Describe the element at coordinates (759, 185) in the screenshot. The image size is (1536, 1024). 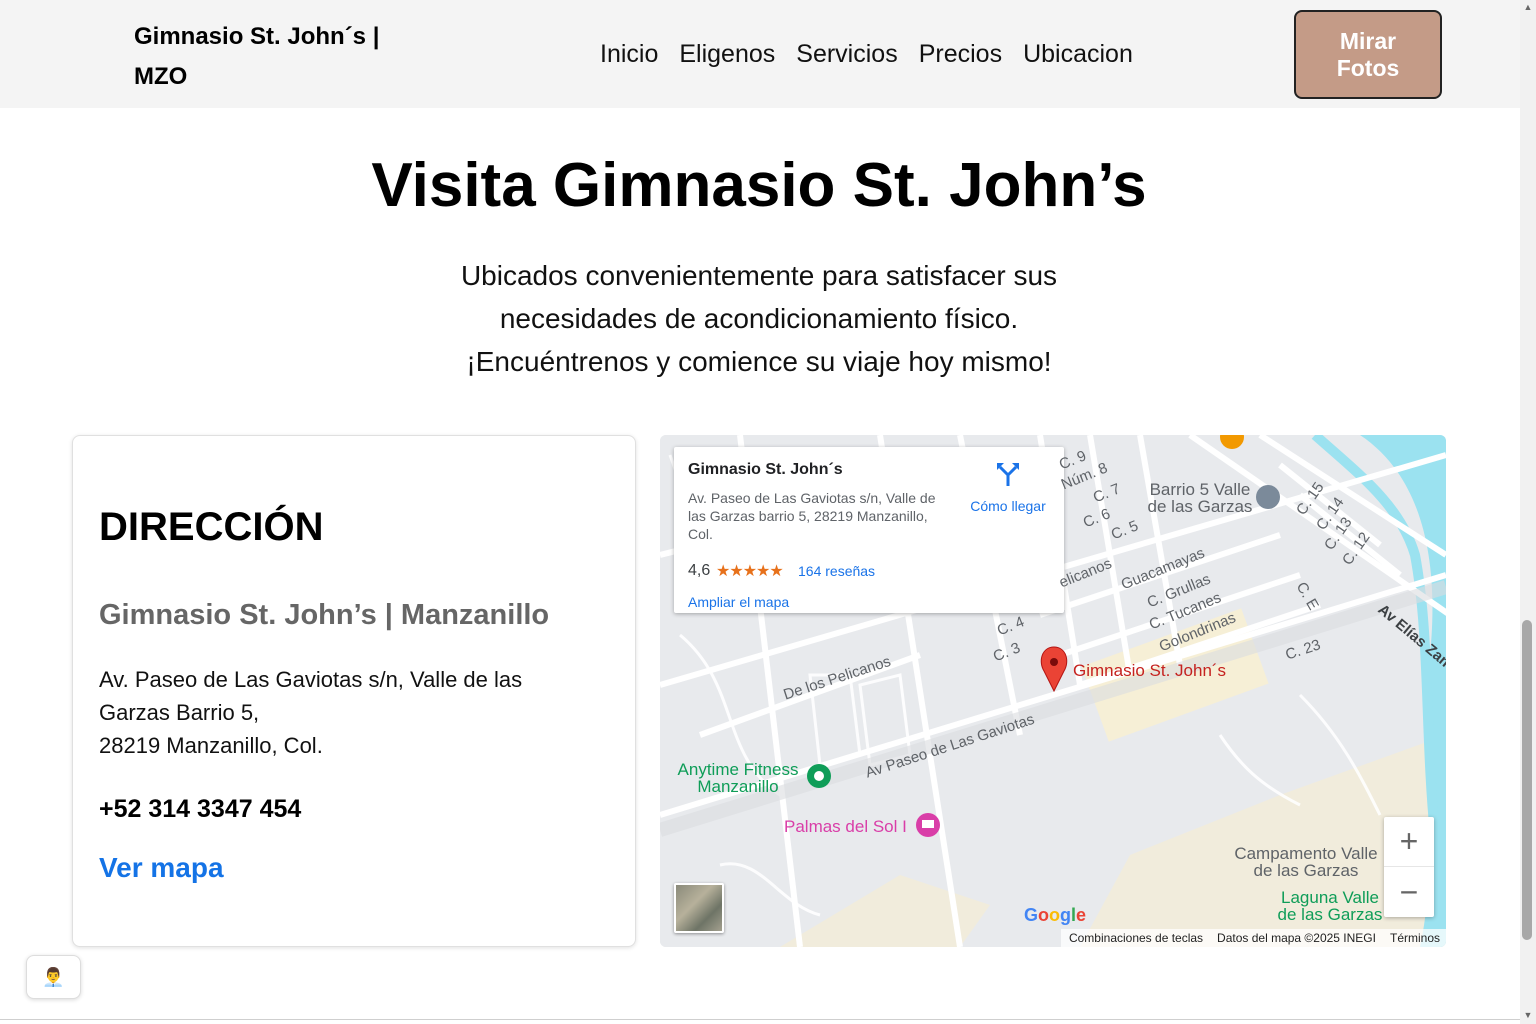
I see `section-title: Visita Gimnasio St. John’s` at that location.